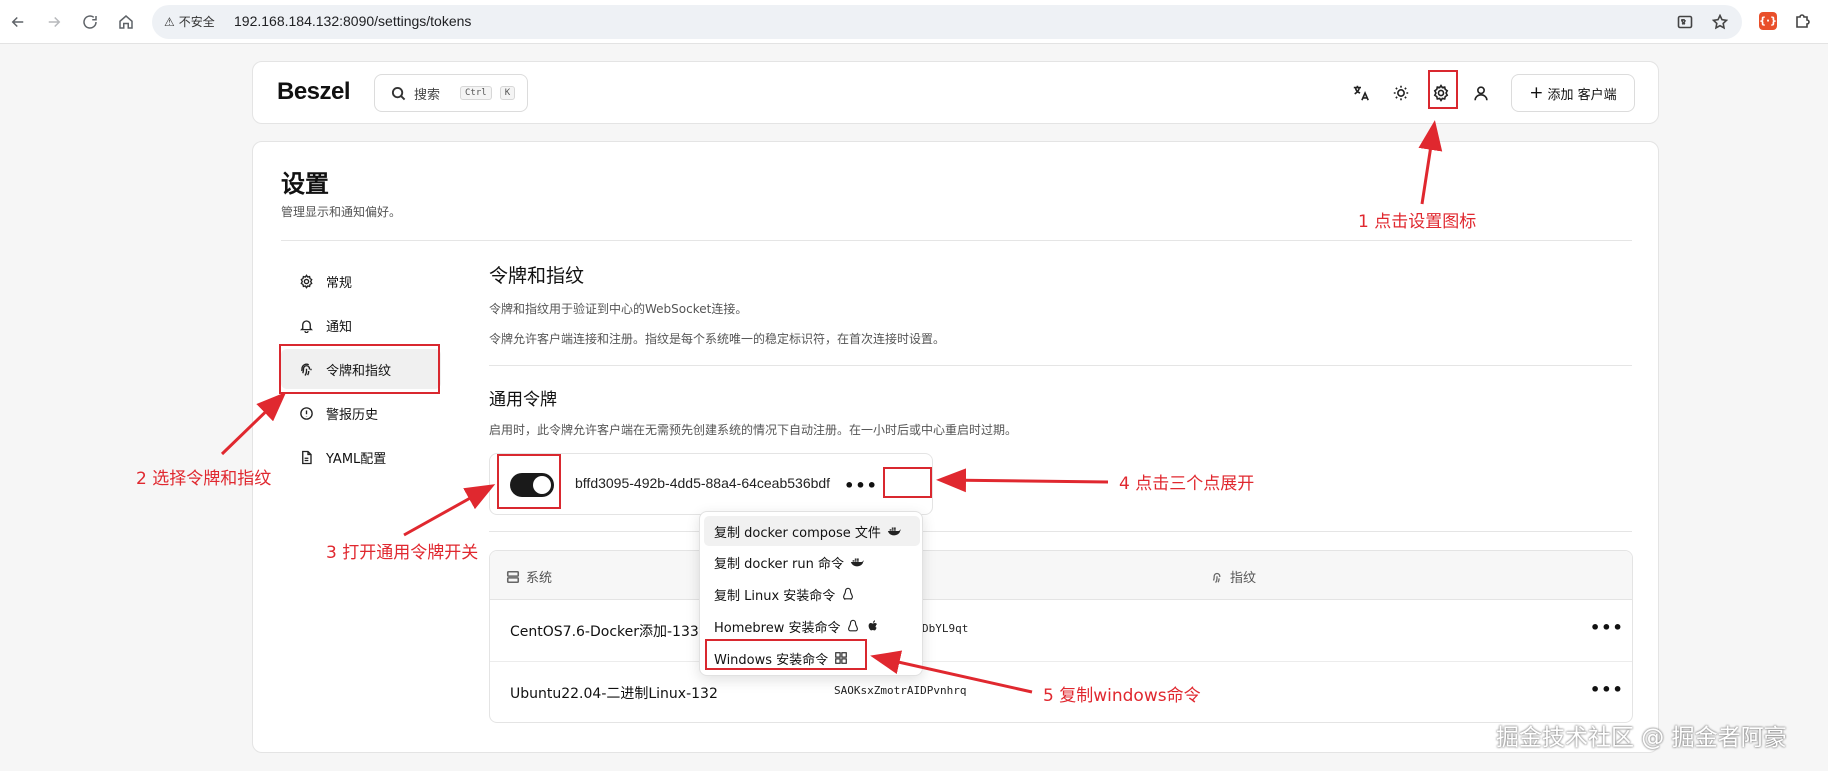  Describe the element at coordinates (513, 576) in the screenshot. I see `server-icon` at that location.